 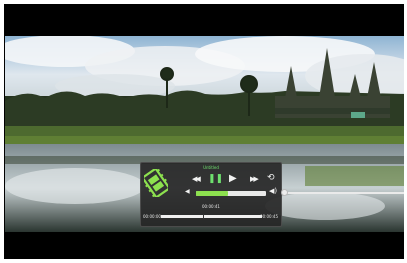 I want to click on fast-forward-icon: ▶▶, so click(x=254, y=179).